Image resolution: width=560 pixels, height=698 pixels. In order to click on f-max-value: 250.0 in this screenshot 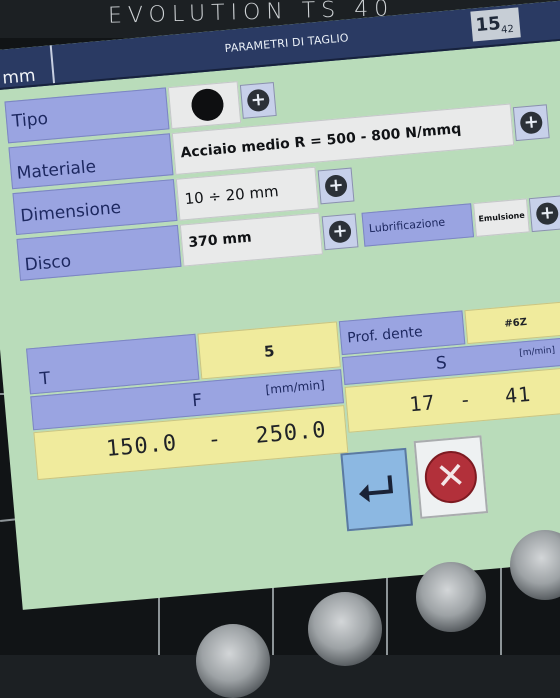, I will do `click(291, 433)`.